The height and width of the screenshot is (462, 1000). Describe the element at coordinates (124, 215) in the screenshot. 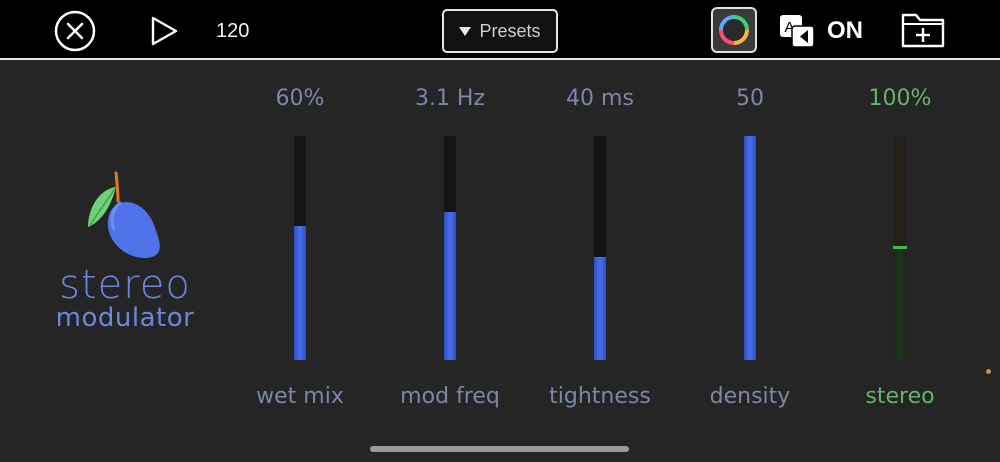

I see `mango-logo-icon` at that location.